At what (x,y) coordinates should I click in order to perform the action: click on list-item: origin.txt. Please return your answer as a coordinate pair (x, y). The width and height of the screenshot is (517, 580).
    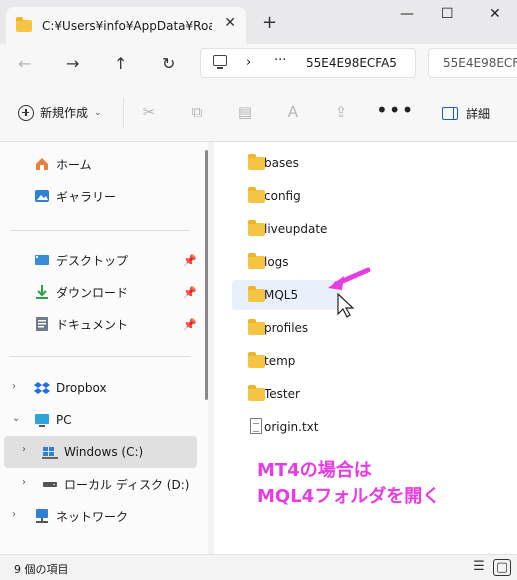
    Looking at the image, I should click on (292, 427).